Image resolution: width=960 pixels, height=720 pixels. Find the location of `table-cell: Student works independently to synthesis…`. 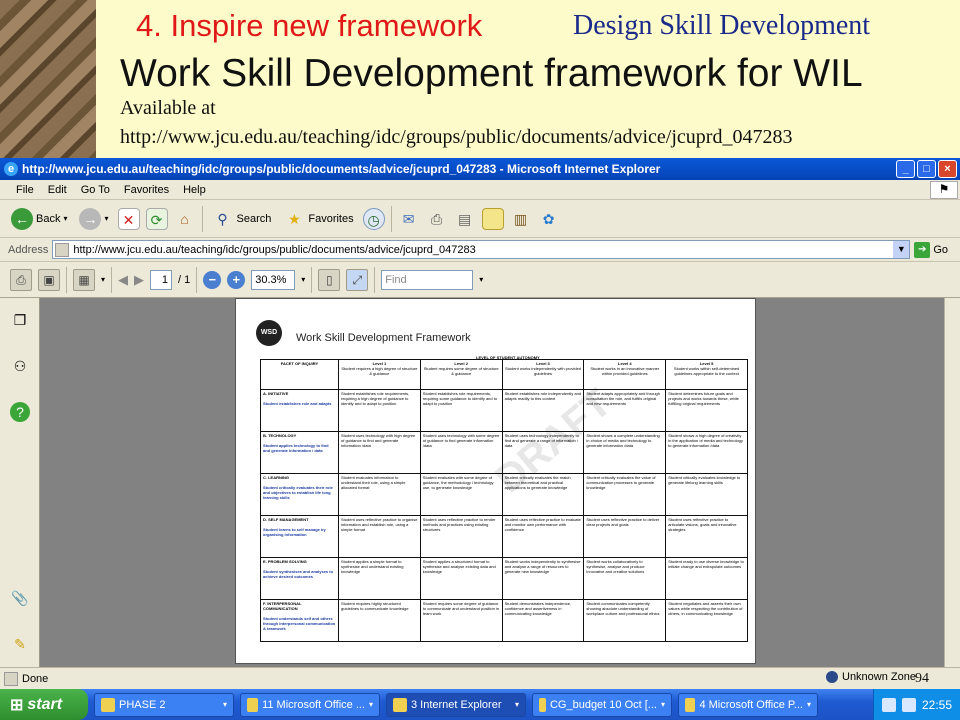

table-cell: Student works independently to synthesis… is located at coordinates (543, 578).